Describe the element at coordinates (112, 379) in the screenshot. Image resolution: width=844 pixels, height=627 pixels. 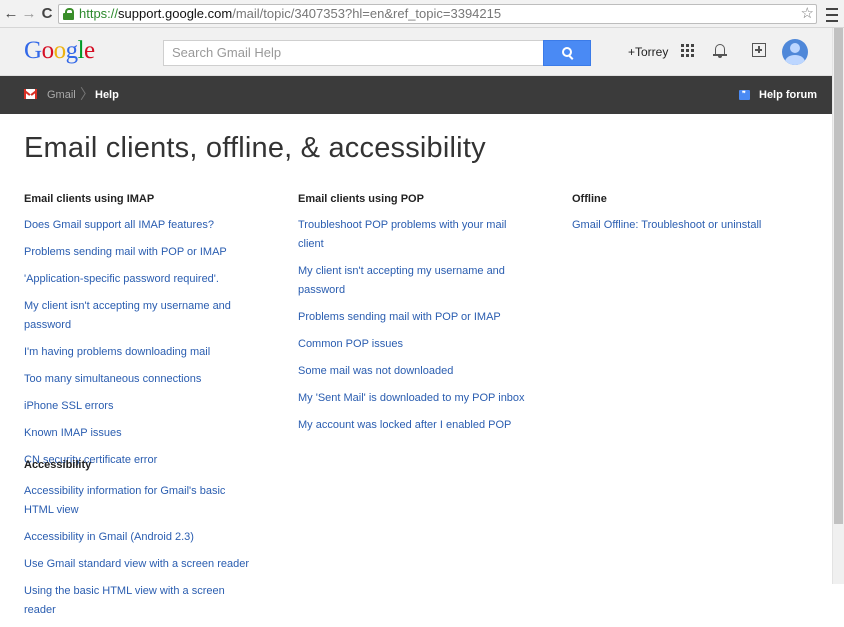
I see `help-article-link: Too many simultaneous connections` at that location.